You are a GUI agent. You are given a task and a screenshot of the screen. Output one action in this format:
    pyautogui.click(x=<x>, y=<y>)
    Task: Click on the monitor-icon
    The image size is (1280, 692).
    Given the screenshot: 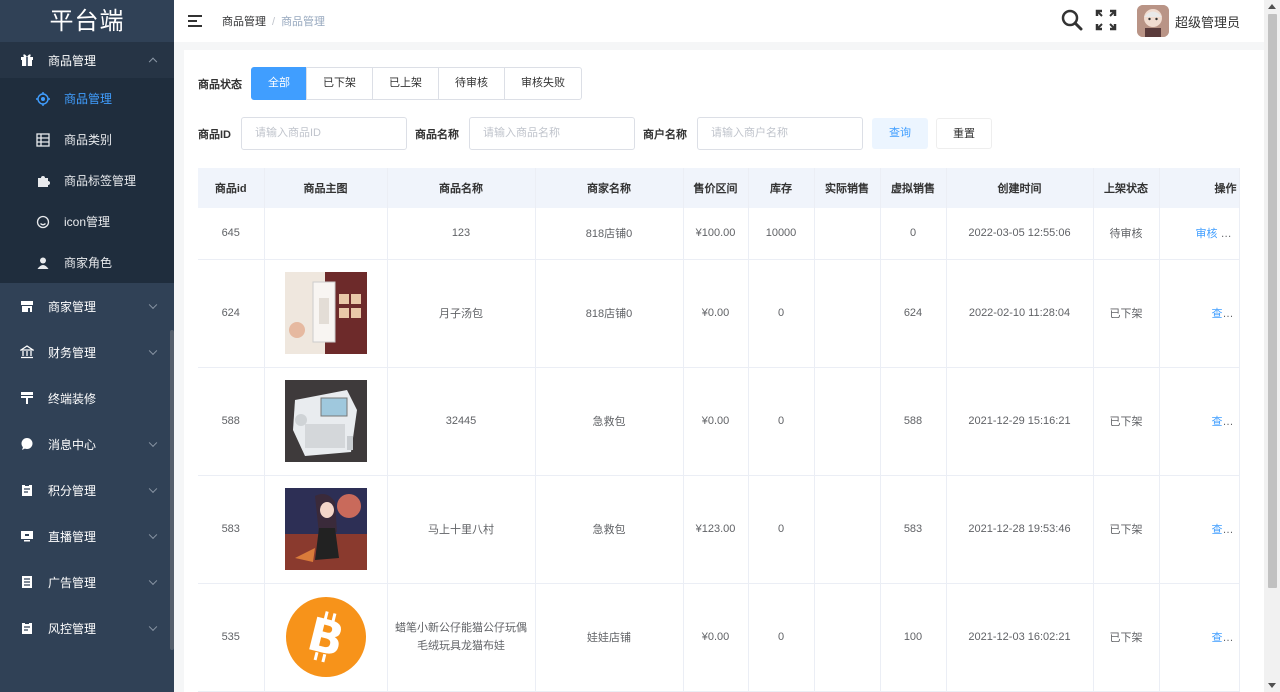 What is the action you would take?
    pyautogui.click(x=27, y=536)
    